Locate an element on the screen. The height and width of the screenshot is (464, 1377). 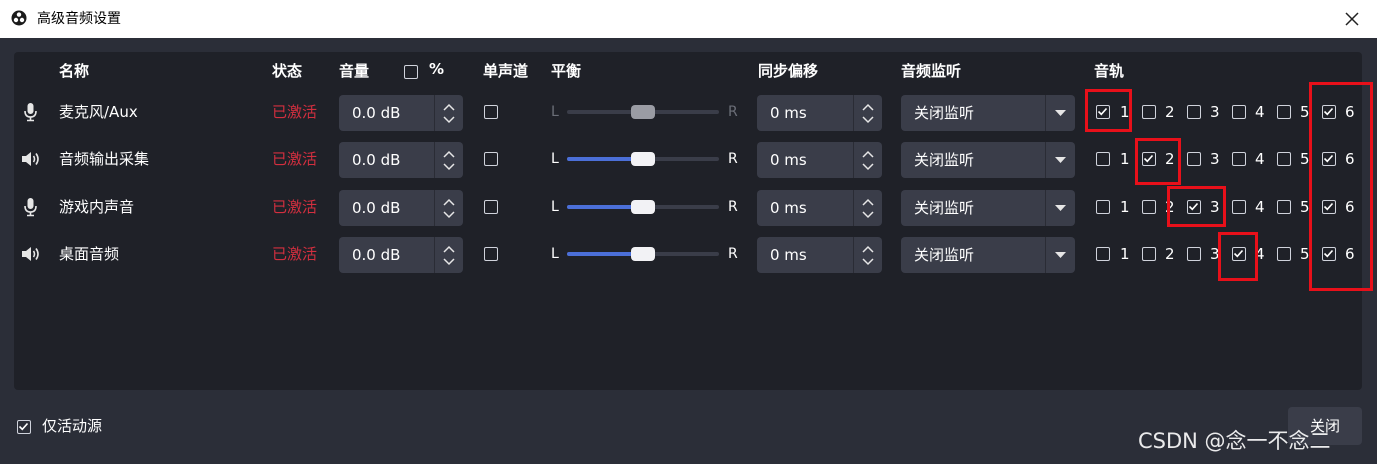
checkmark-icon is located at coordinates (23, 426).